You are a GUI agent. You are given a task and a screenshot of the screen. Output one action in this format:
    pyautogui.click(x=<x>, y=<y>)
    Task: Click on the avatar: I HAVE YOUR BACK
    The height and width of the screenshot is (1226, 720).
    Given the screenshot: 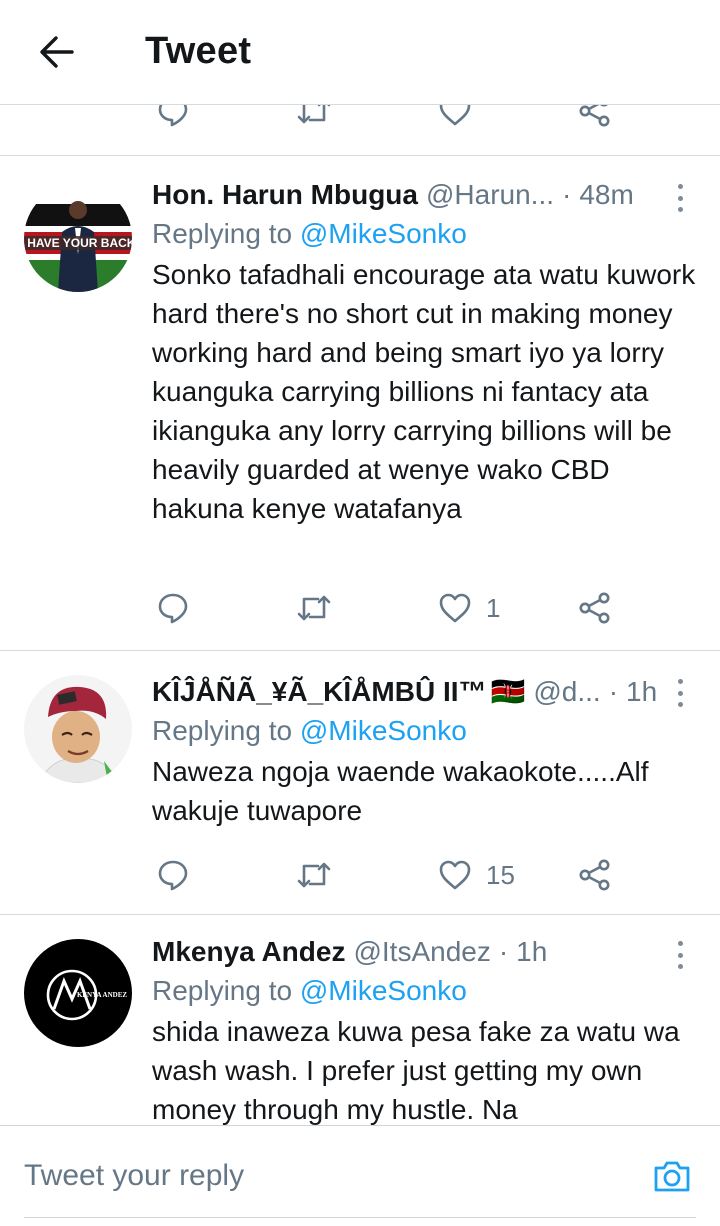 What is the action you would take?
    pyautogui.click(x=78, y=238)
    